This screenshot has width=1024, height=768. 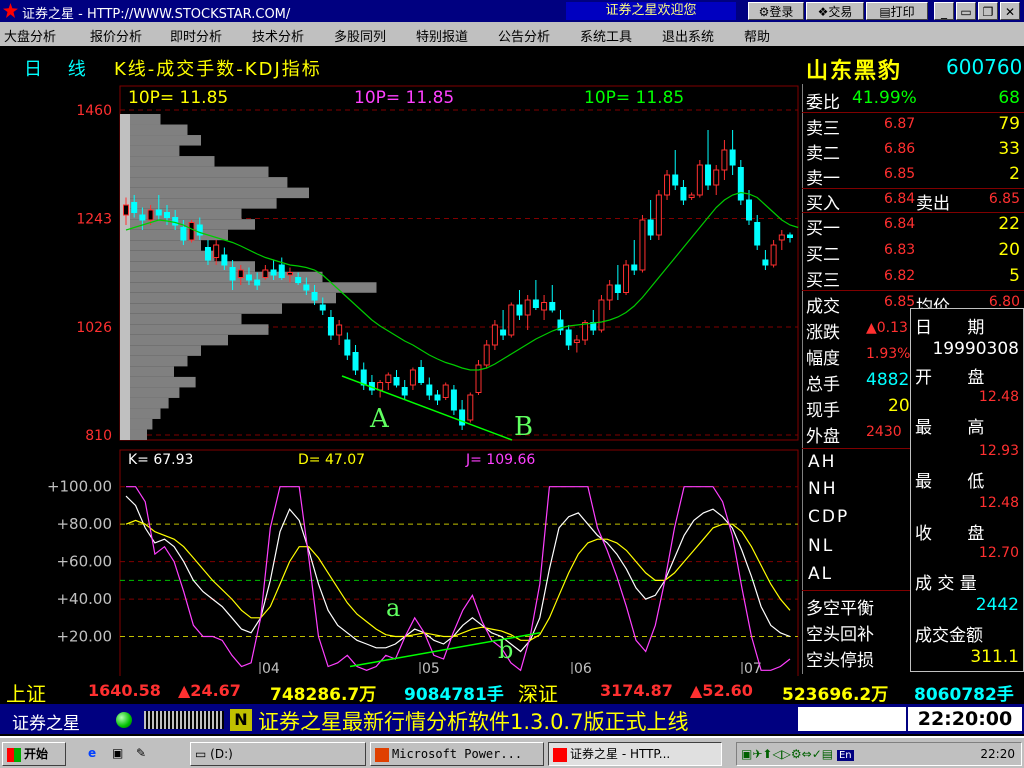 I want to click on menu-item-realtime: 即时分析, so click(x=196, y=35).